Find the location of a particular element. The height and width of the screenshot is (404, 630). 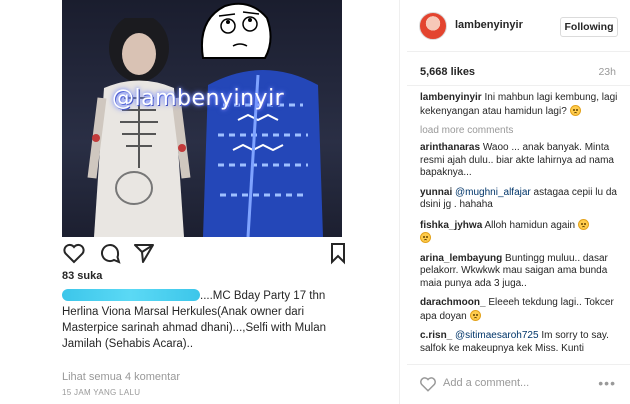

header-username: lambenyinyir is located at coordinates (489, 25).